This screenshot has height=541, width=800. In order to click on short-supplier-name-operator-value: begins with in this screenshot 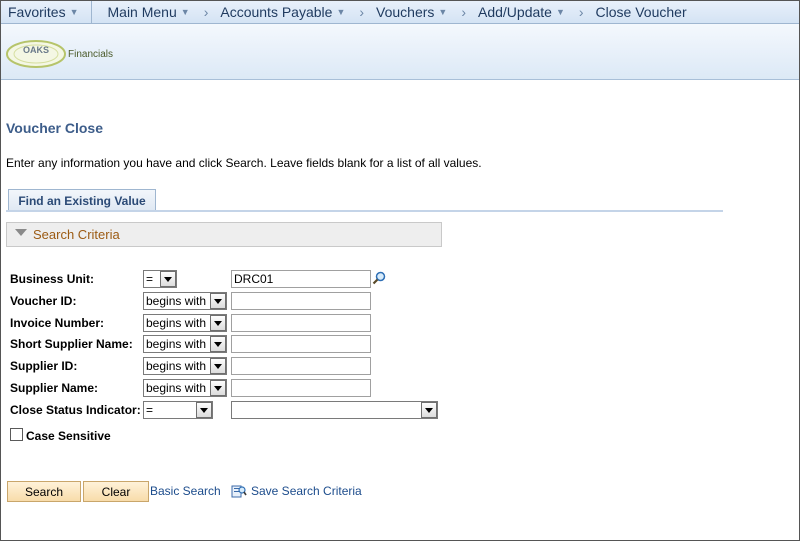, I will do `click(176, 344)`.